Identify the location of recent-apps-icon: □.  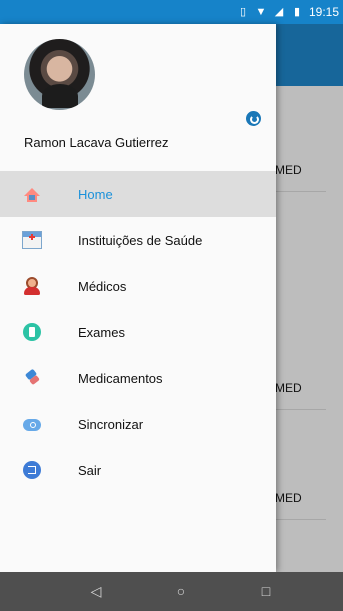
(266, 591).